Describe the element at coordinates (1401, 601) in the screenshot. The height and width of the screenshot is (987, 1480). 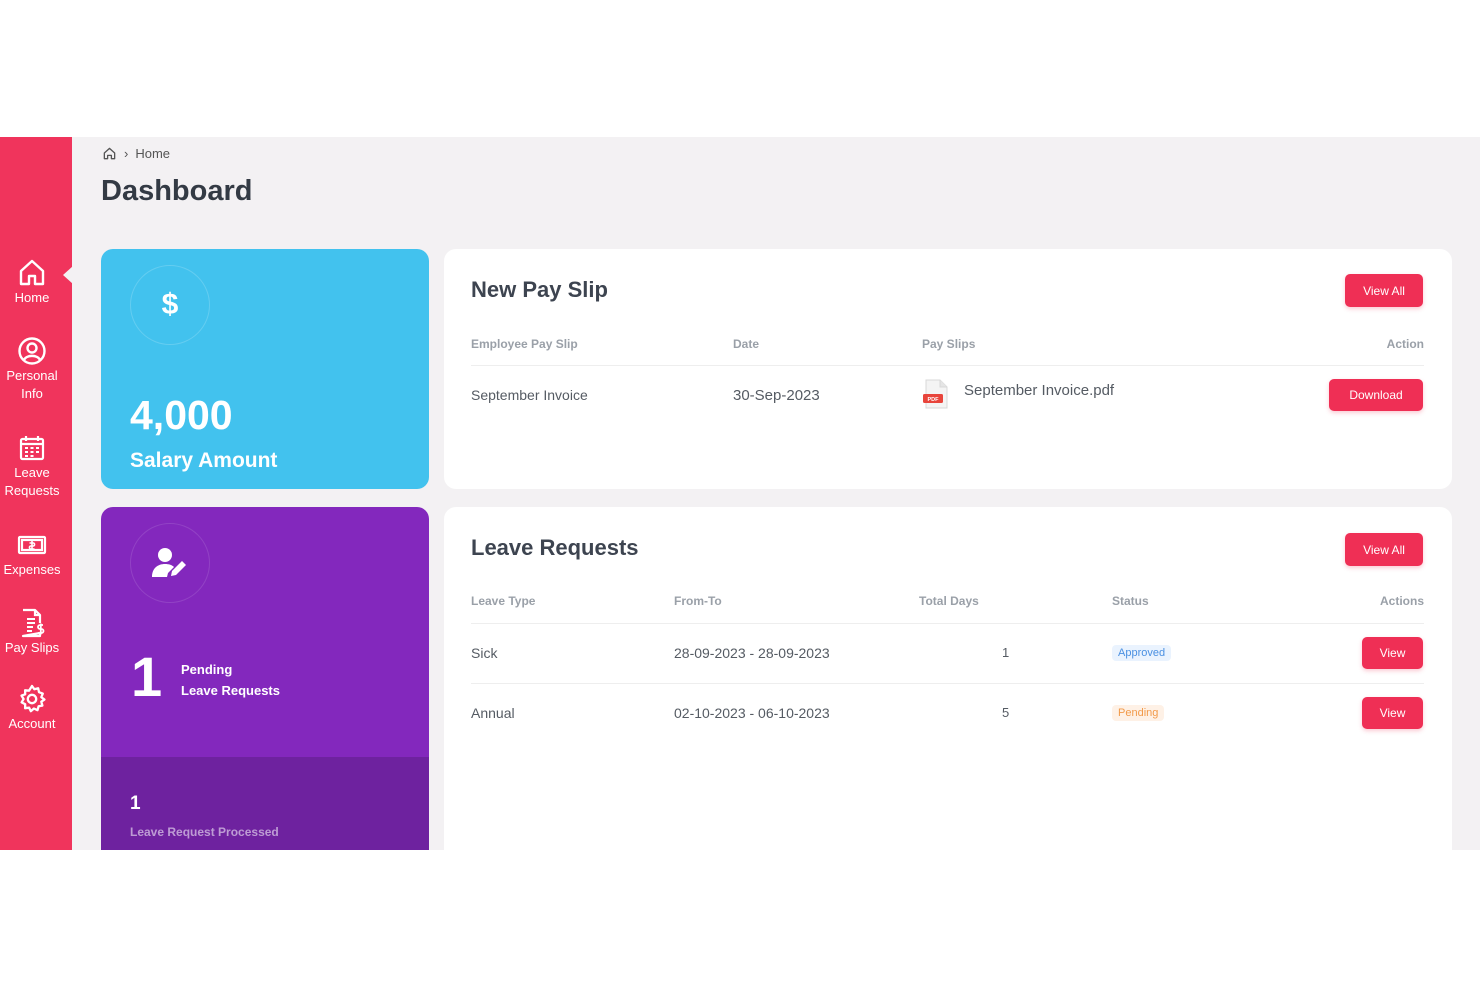
I see `column-header: Actions` at that location.